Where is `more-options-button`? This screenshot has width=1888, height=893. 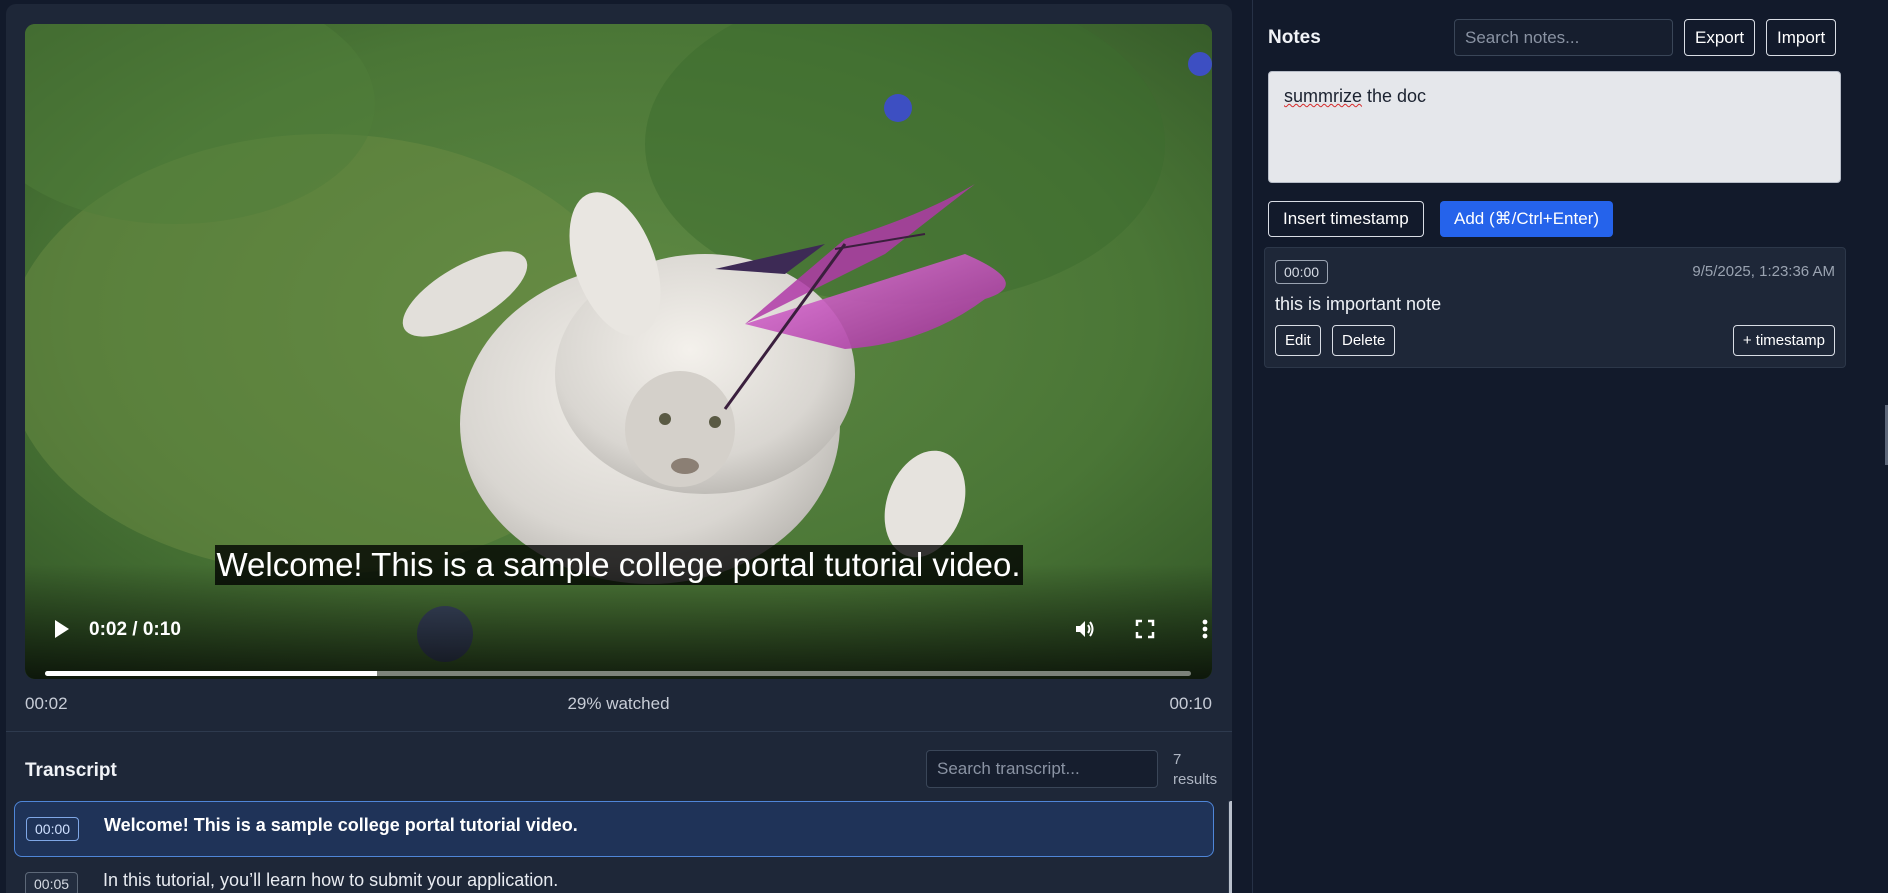 more-options-button is located at coordinates (1200, 629).